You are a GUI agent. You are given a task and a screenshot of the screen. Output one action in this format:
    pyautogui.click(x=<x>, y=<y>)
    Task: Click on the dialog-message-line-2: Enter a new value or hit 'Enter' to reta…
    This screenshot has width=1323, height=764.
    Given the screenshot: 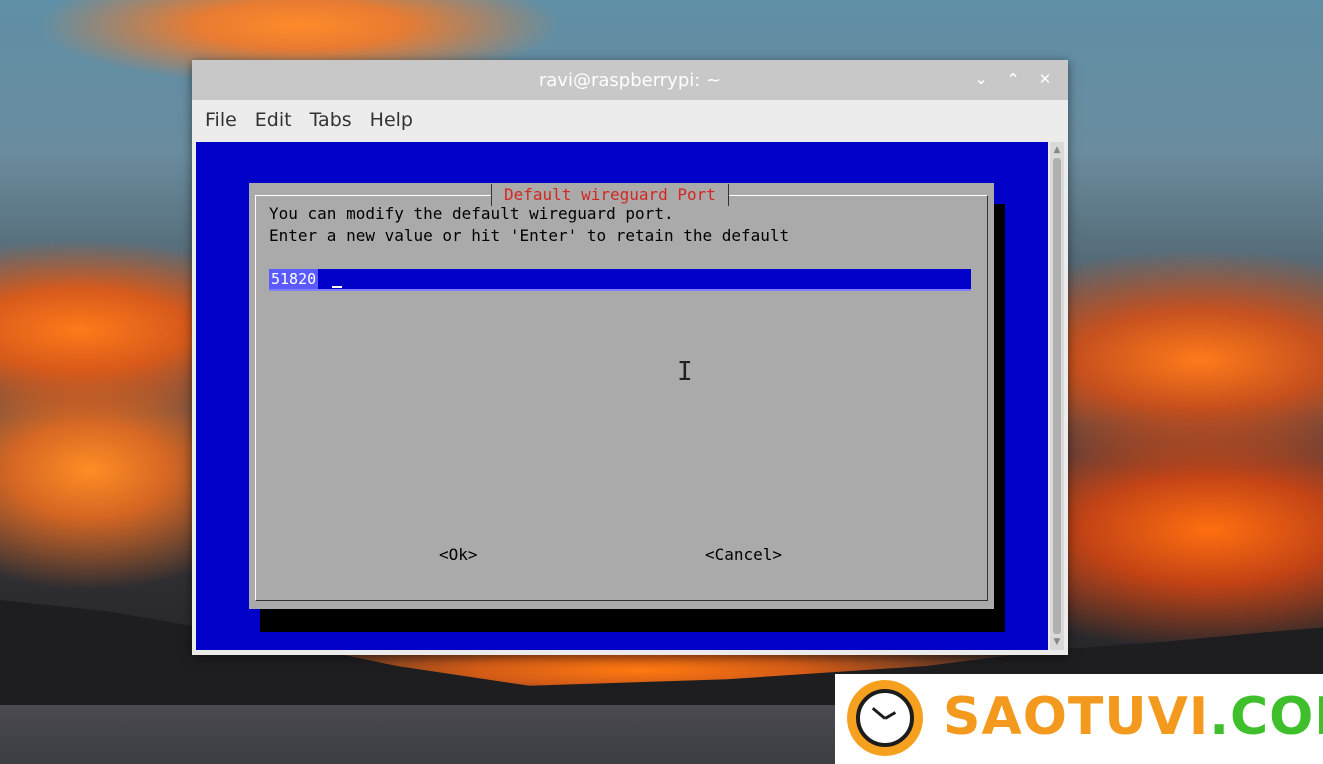 What is the action you would take?
    pyautogui.click(x=529, y=235)
    